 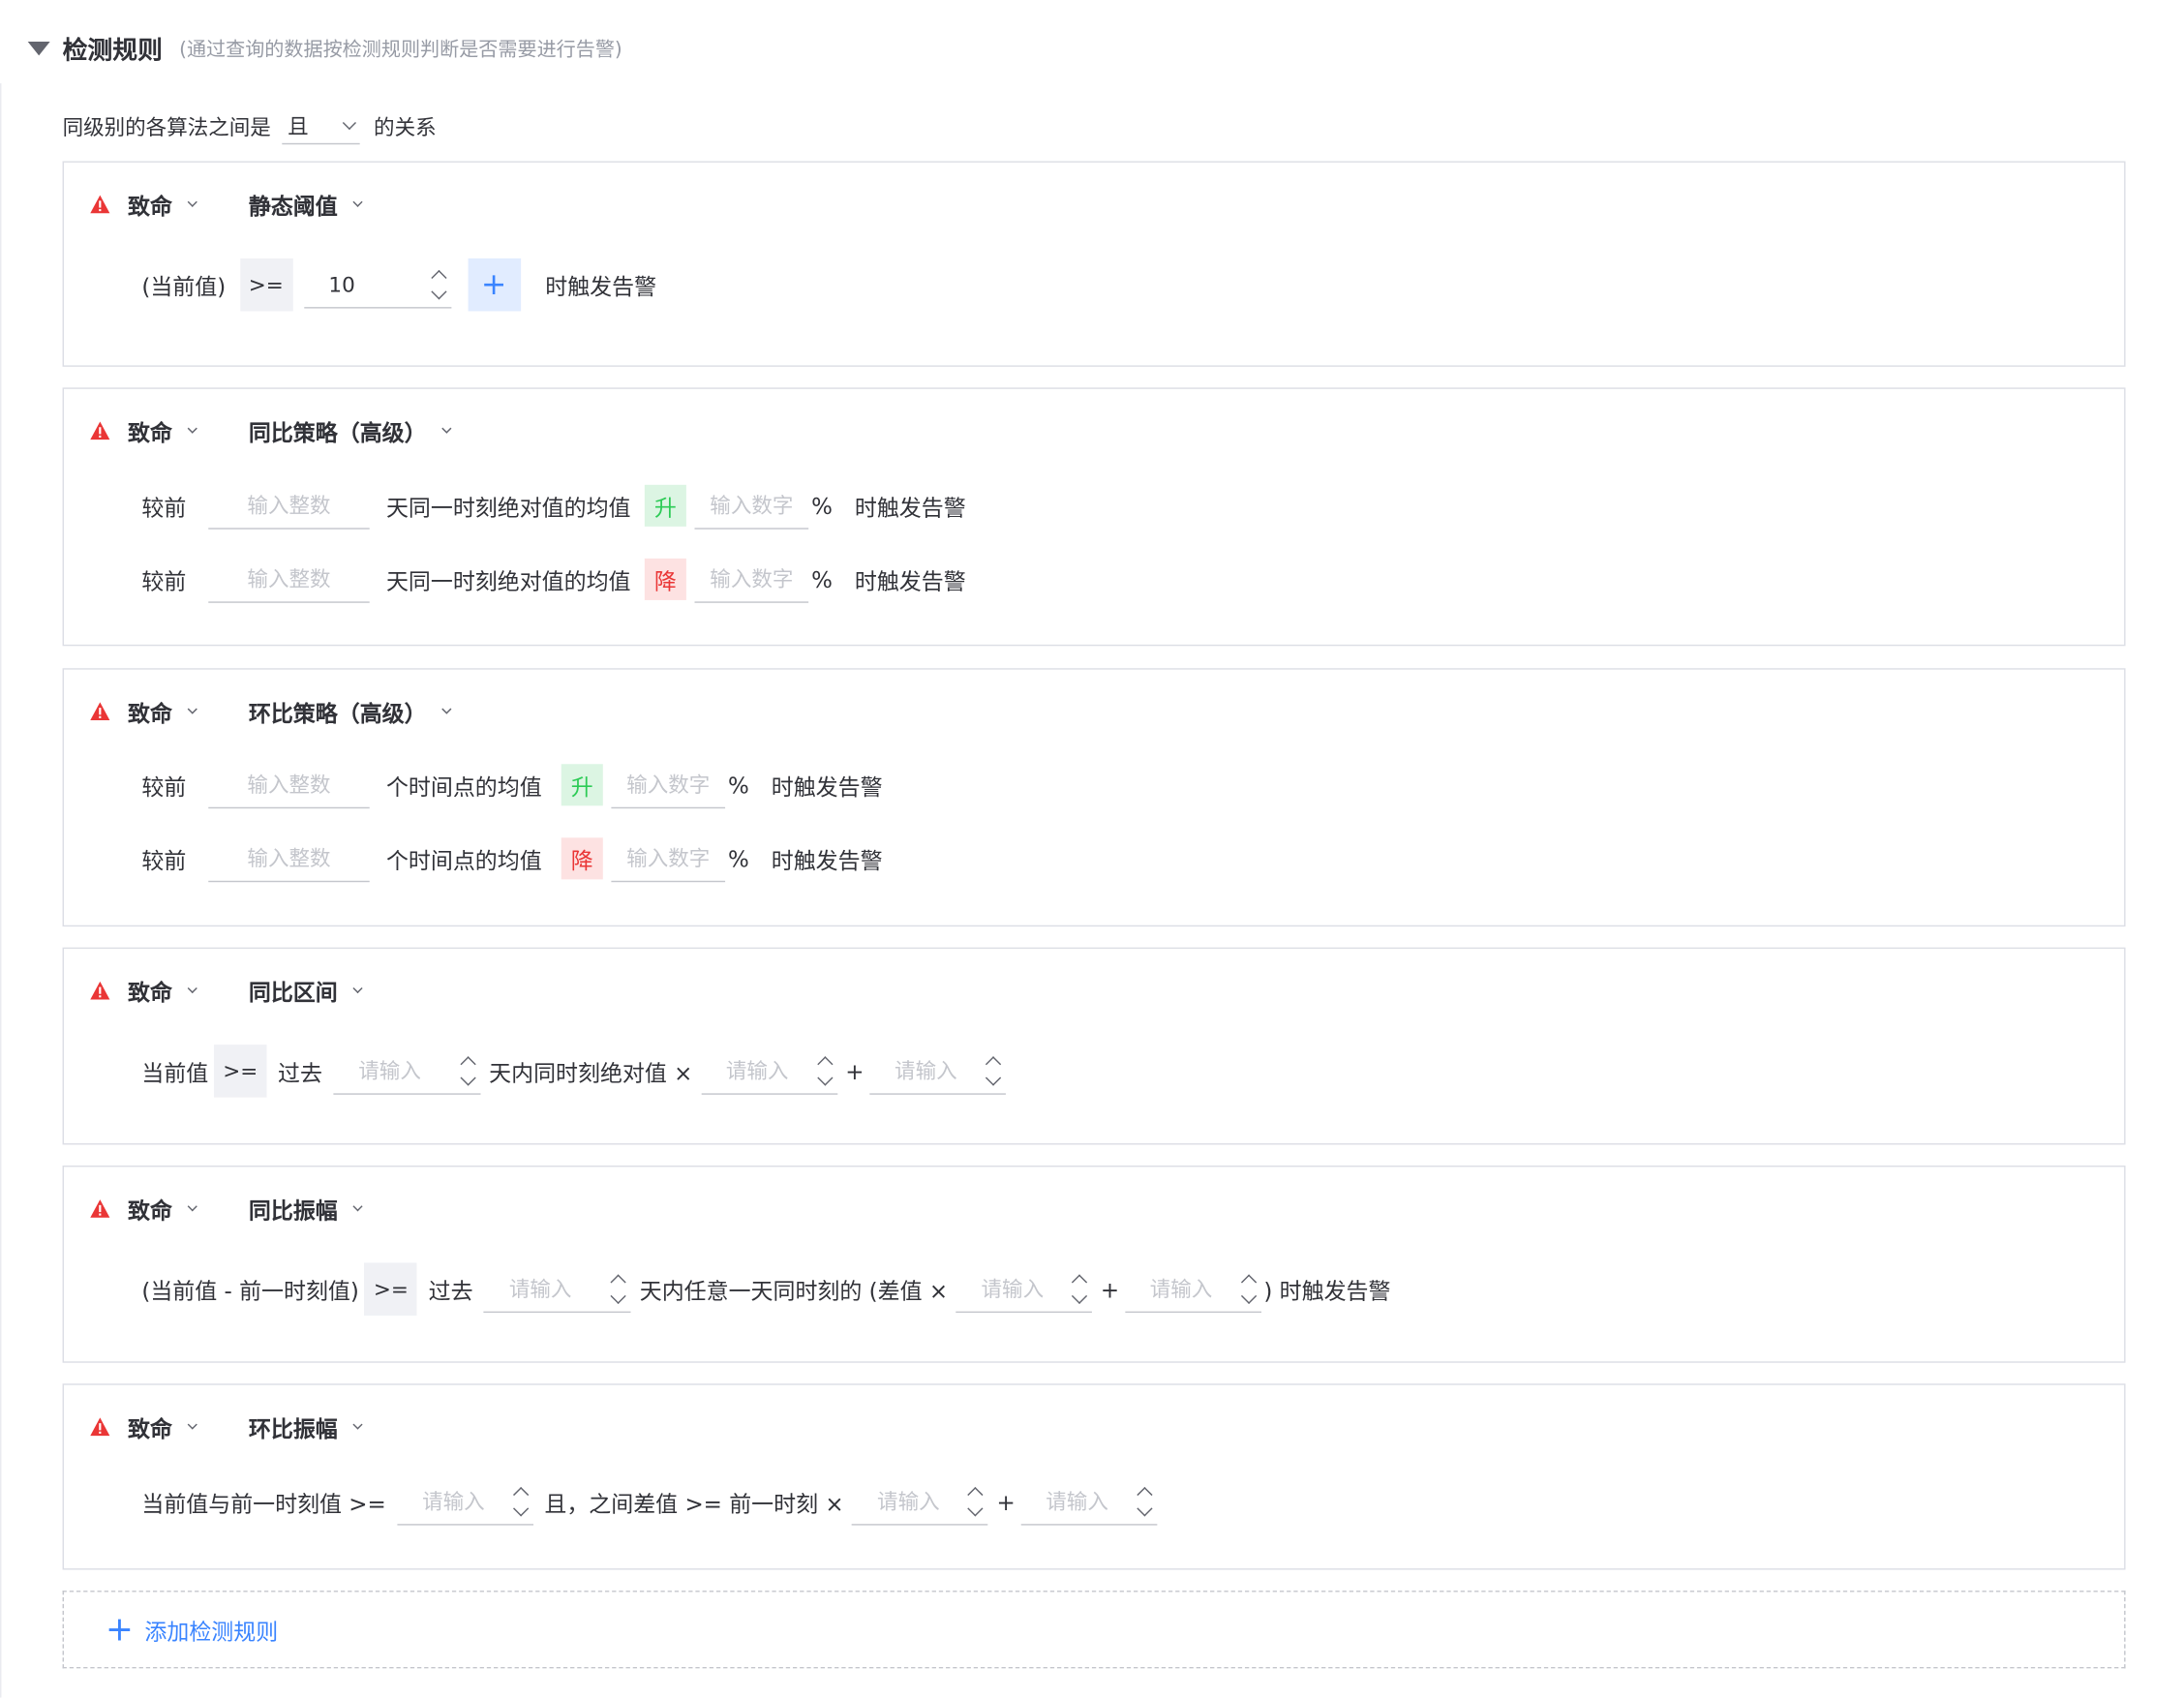 I want to click on algorithm-select: 环比策略（高级）, so click(x=350, y=712).